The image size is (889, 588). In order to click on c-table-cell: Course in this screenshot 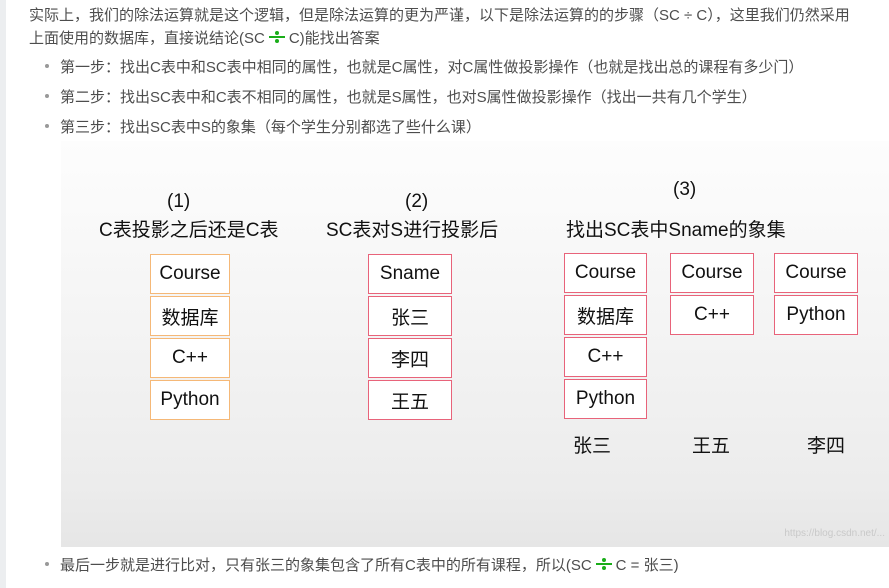, I will do `click(190, 274)`.